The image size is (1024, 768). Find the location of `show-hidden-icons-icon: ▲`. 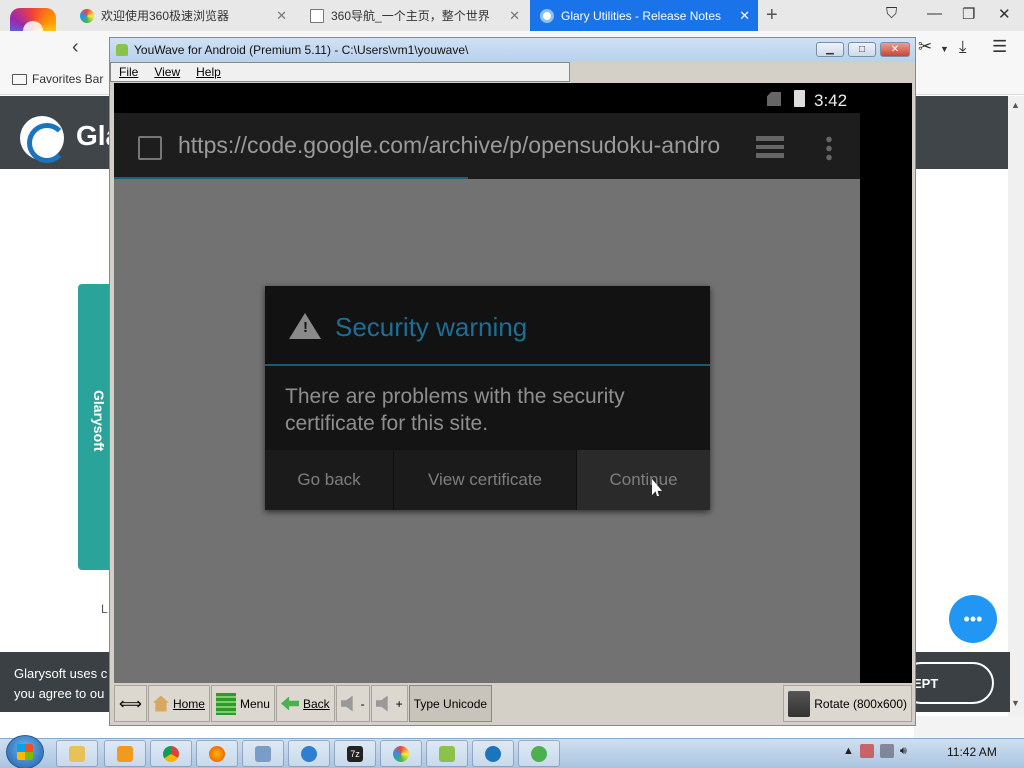

show-hidden-icons-icon: ▲ is located at coordinates (848, 751).